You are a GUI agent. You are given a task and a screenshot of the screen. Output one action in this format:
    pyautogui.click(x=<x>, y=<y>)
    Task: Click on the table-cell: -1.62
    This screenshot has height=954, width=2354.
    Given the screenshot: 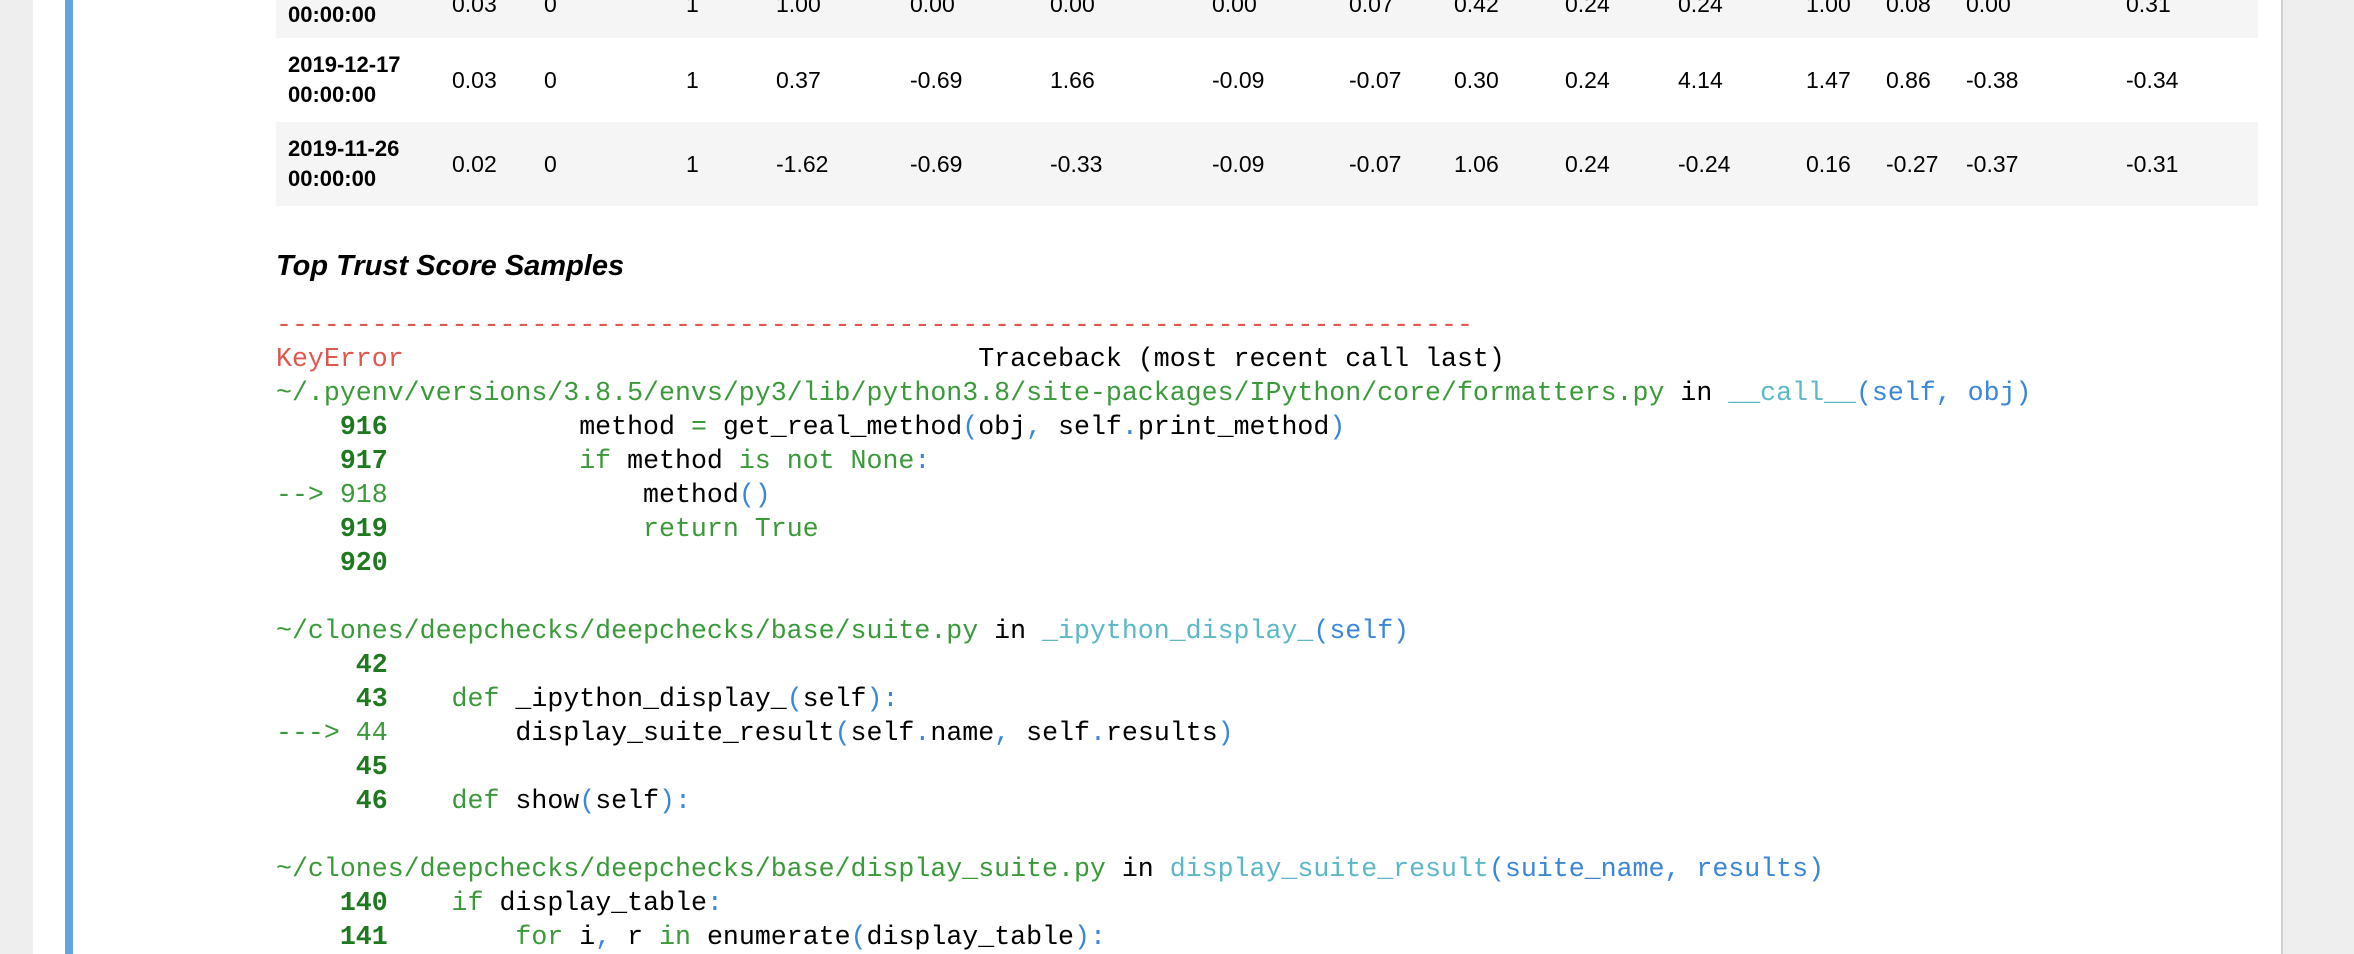 What is the action you would take?
    pyautogui.click(x=802, y=163)
    